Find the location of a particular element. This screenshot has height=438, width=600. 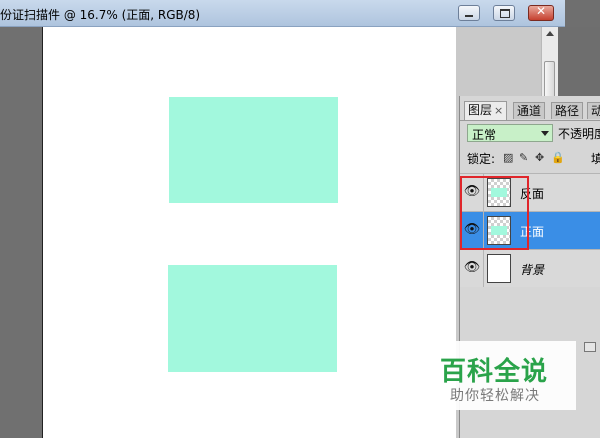

tab-channels: 通道 is located at coordinates (529, 110).